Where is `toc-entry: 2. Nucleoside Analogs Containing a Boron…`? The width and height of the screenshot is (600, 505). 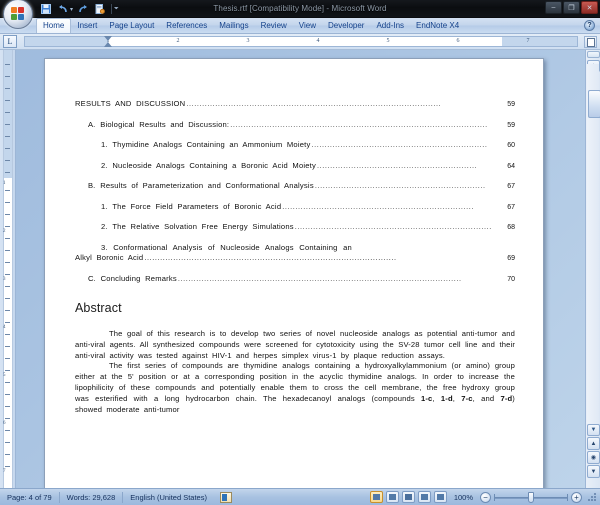 toc-entry: 2. Nucleoside Analogs Containing a Boron… is located at coordinates (295, 166).